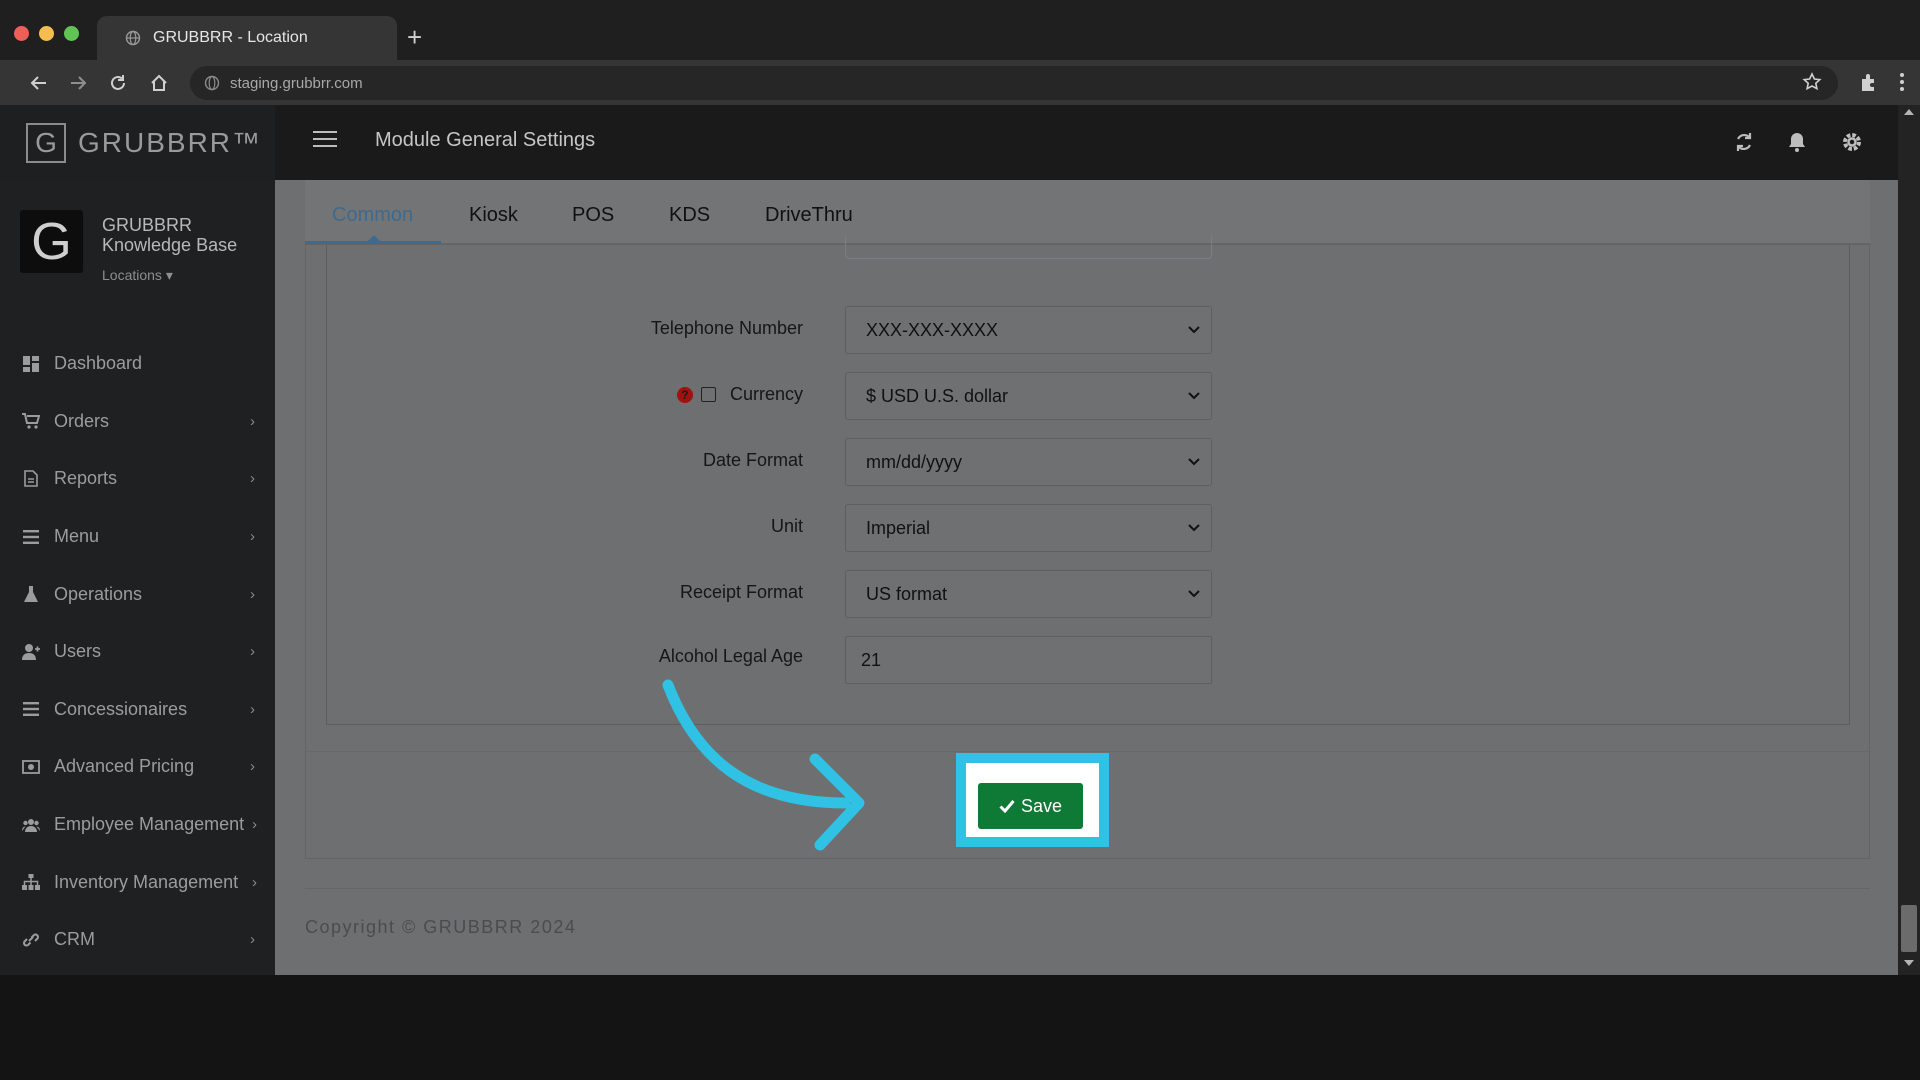 The image size is (1920, 1080). I want to click on hamburger-menu-icon, so click(325, 141).